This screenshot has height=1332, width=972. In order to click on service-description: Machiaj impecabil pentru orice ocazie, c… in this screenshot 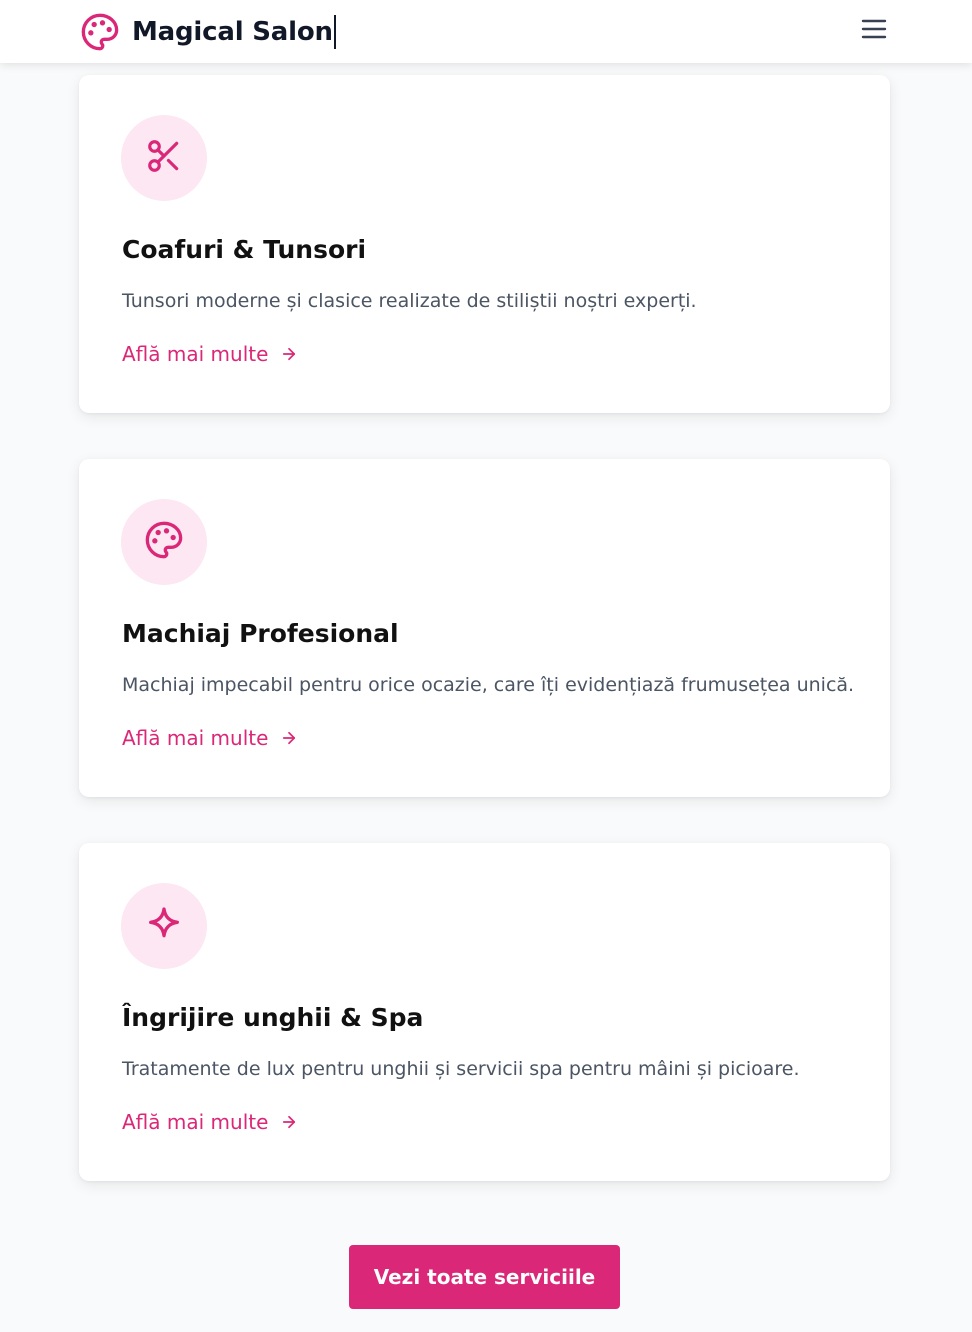, I will do `click(488, 685)`.